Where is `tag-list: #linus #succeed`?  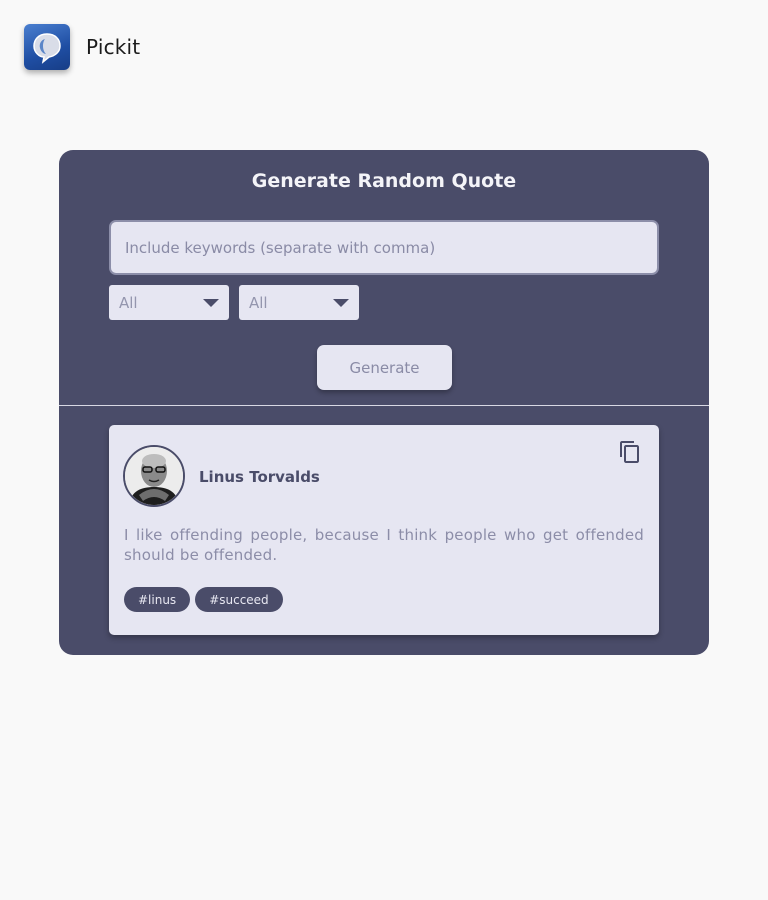 tag-list: #linus #succeed is located at coordinates (203, 599).